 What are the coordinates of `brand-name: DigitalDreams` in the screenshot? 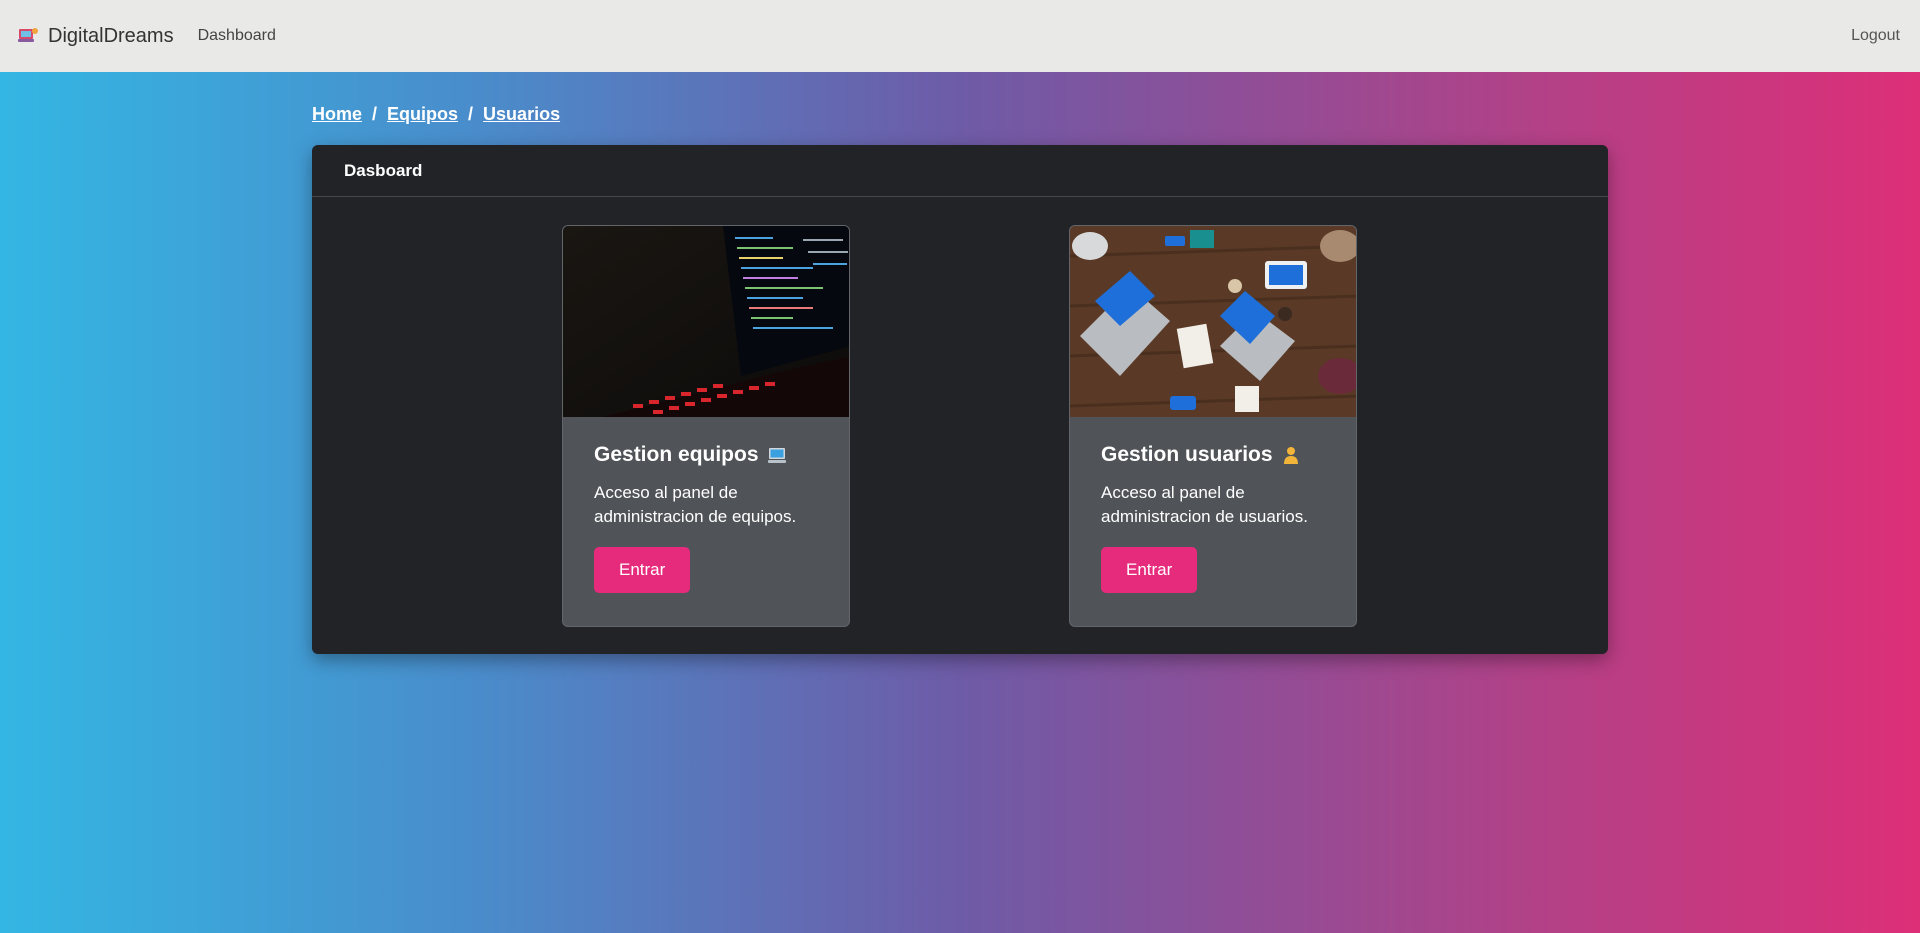 It's located at (111, 35).